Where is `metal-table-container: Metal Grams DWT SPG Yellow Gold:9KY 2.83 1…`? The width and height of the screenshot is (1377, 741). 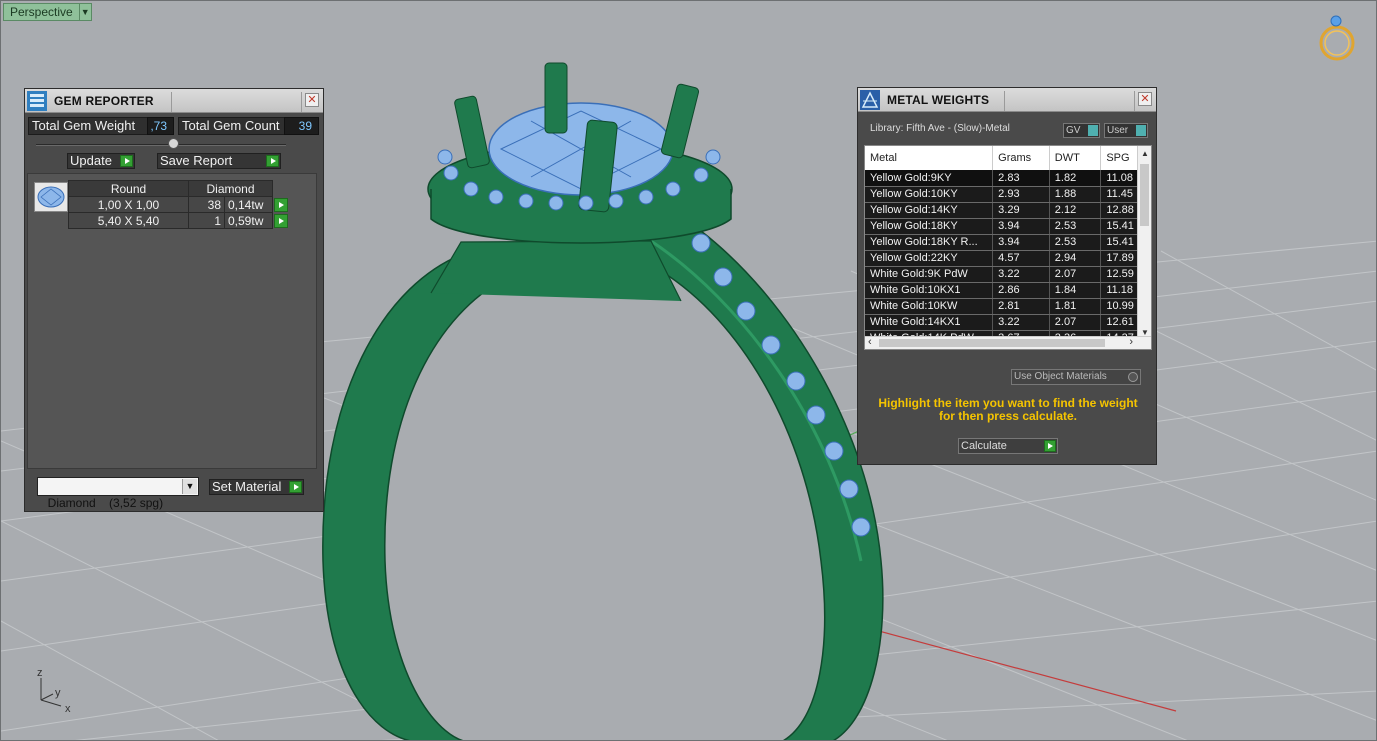
metal-table-container: Metal Grams DWT SPG Yellow Gold:9KY 2.83 1… is located at coordinates (1008, 247).